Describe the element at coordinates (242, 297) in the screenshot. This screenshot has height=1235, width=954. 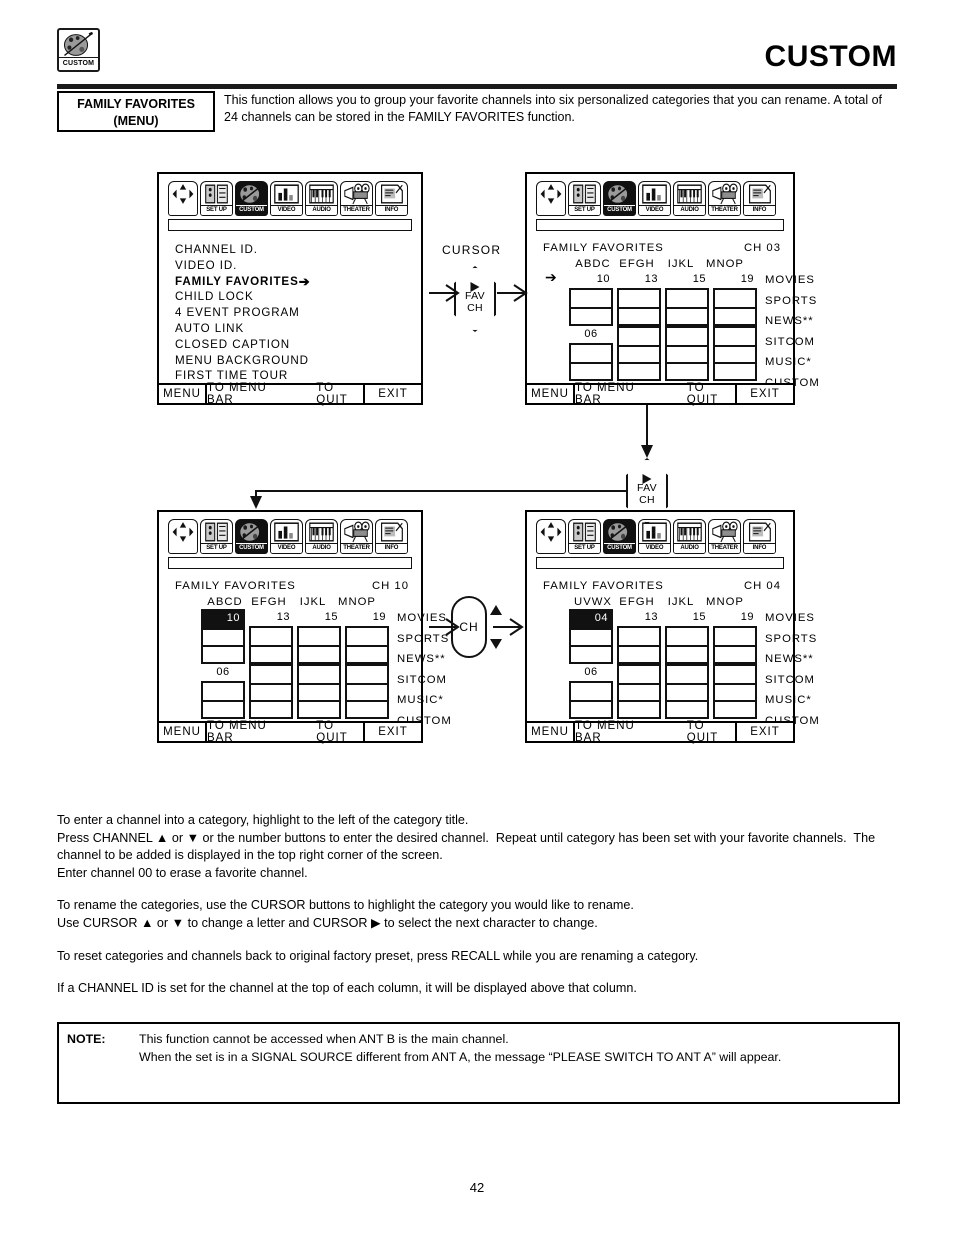
I see `menu-option-child-lock: CHILD LOCK` at that location.